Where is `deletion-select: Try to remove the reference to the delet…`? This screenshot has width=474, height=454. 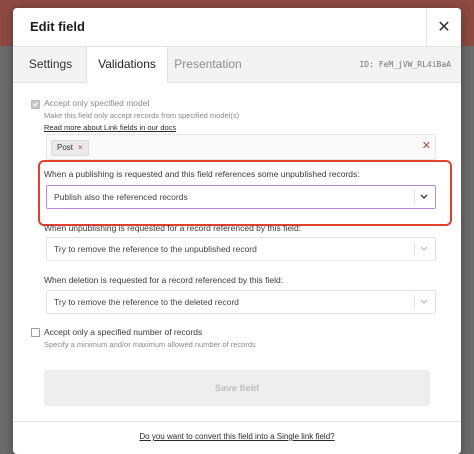
deletion-select: Try to remove the reference to the delet… is located at coordinates (241, 302).